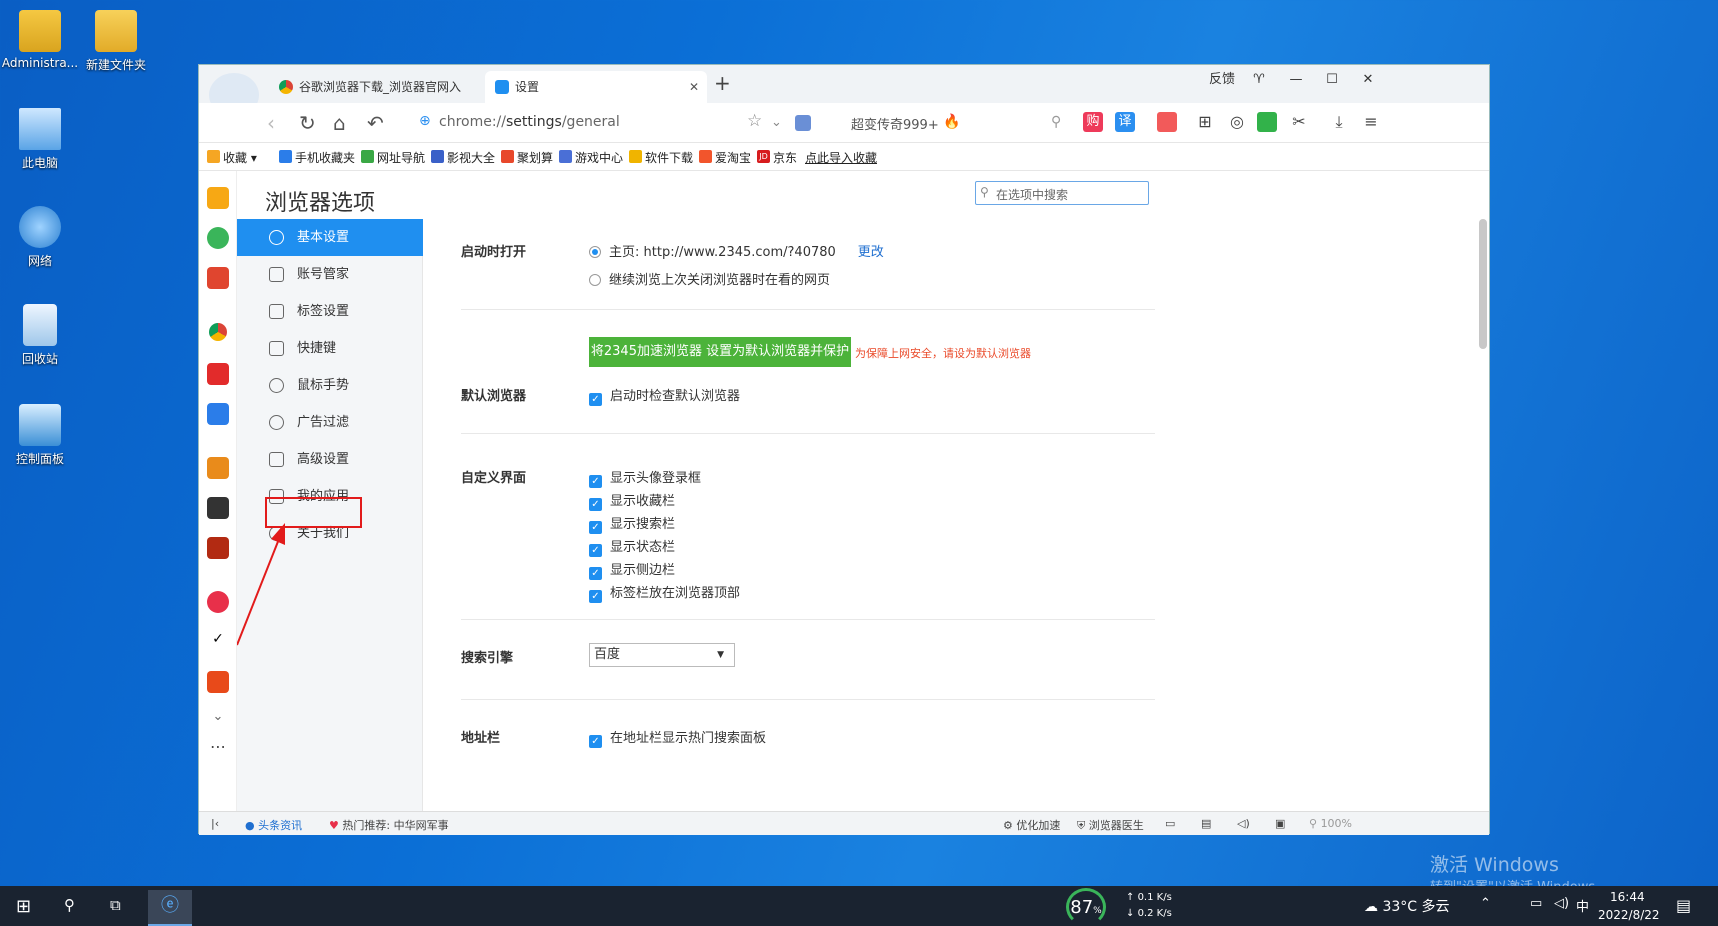  I want to click on screenshot-icon: ▭, so click(1170, 823).